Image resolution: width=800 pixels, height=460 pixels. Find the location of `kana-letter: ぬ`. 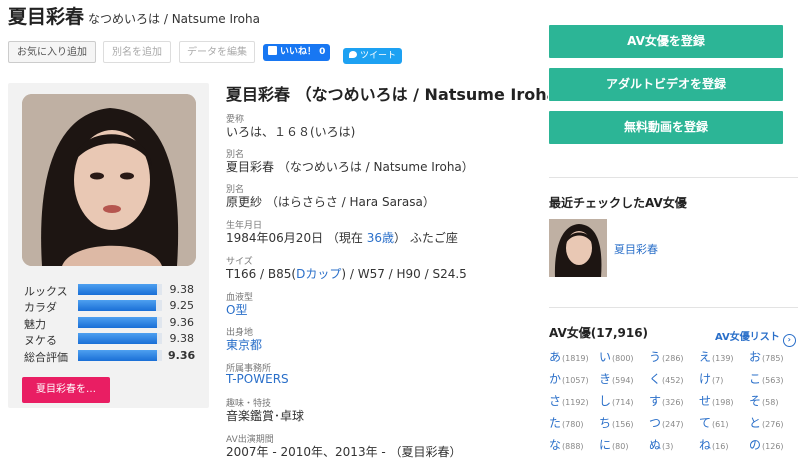

kana-letter: ぬ is located at coordinates (655, 445).